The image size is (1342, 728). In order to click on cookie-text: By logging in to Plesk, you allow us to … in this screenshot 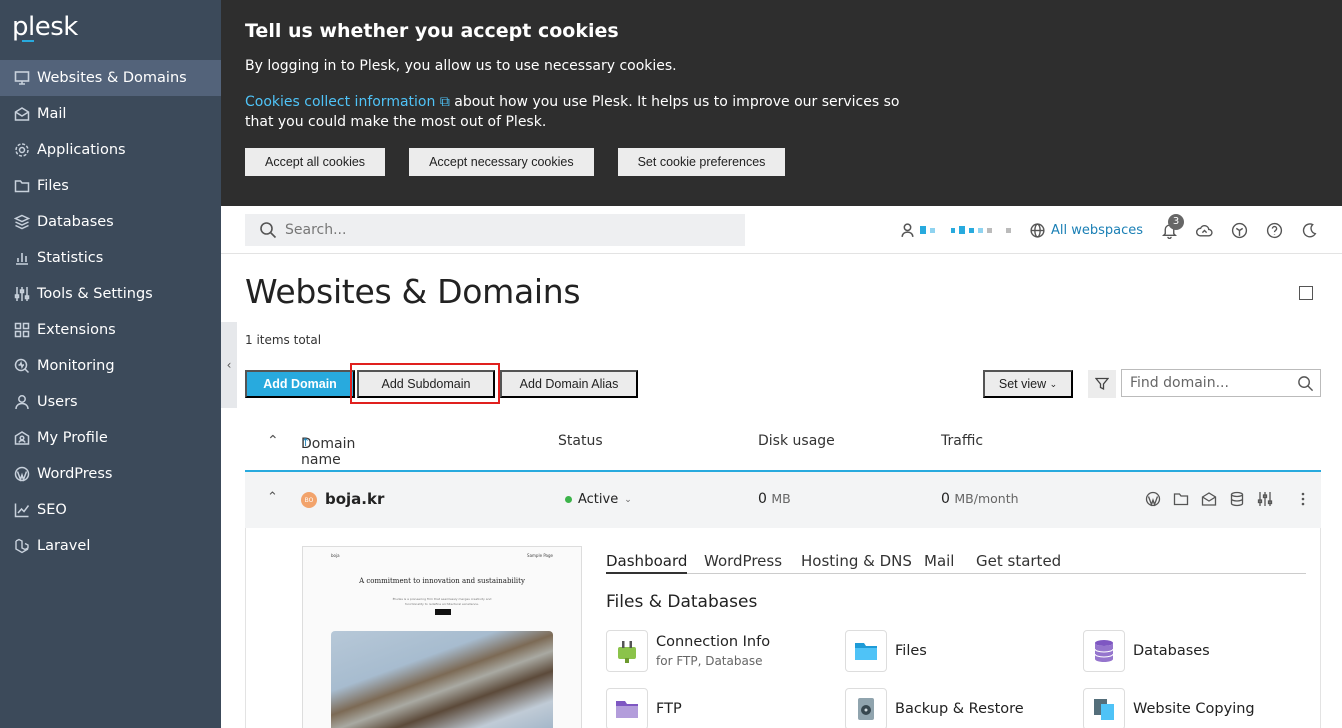, I will do `click(461, 66)`.